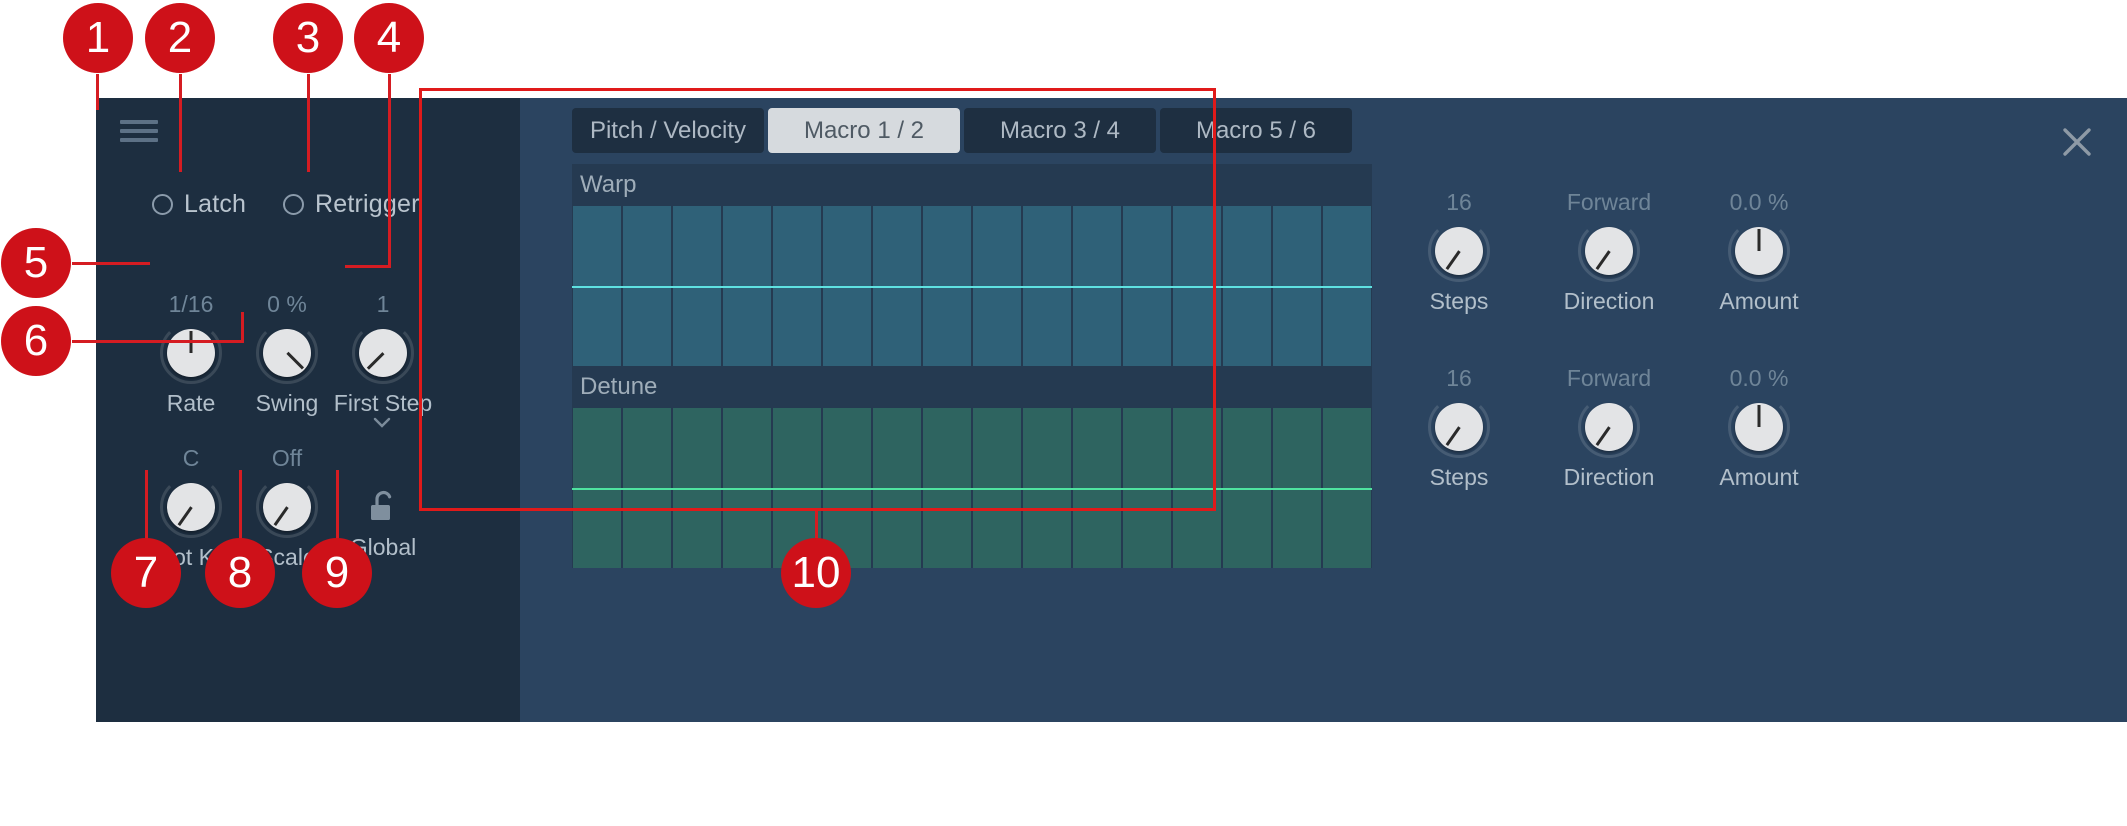  What do you see at coordinates (1609, 477) in the screenshot?
I see `detune-direction-label: Direction` at bounding box center [1609, 477].